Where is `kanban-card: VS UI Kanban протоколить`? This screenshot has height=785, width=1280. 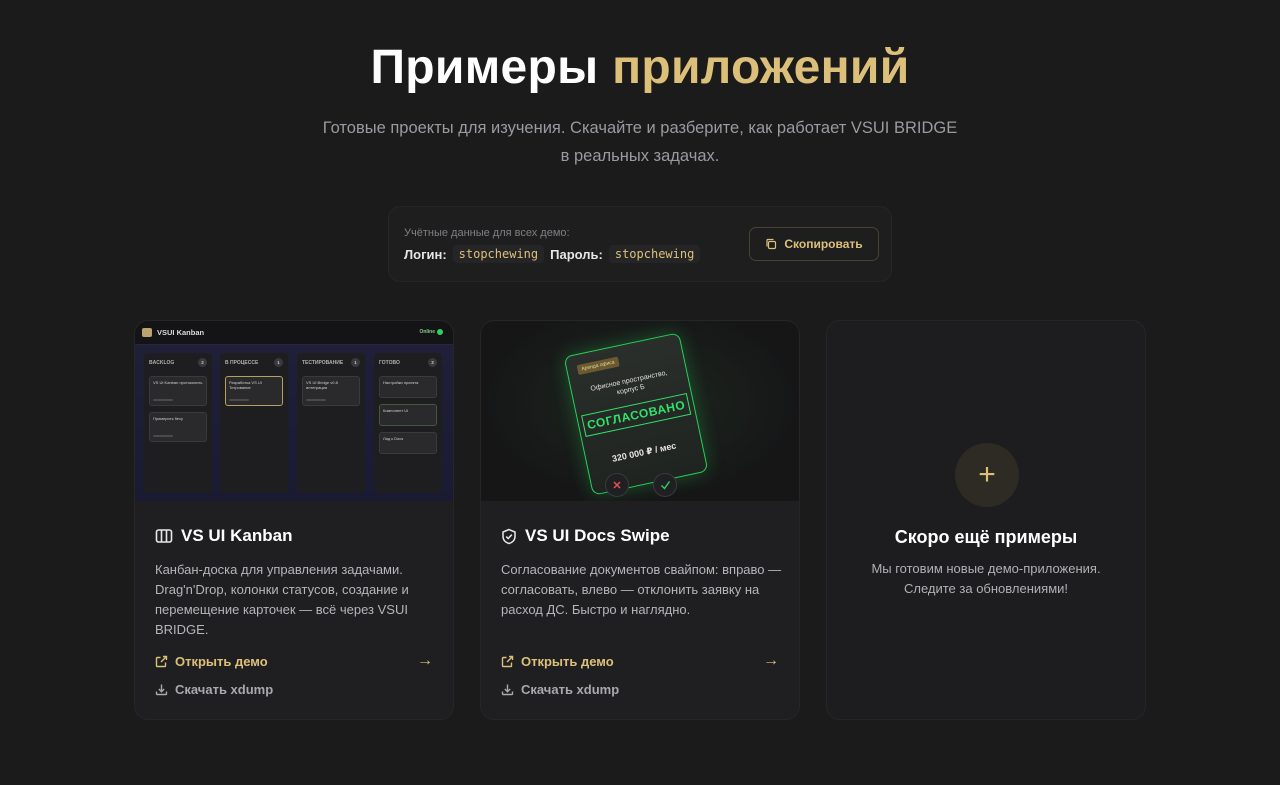 kanban-card: VS UI Kanban протоколить is located at coordinates (178, 391).